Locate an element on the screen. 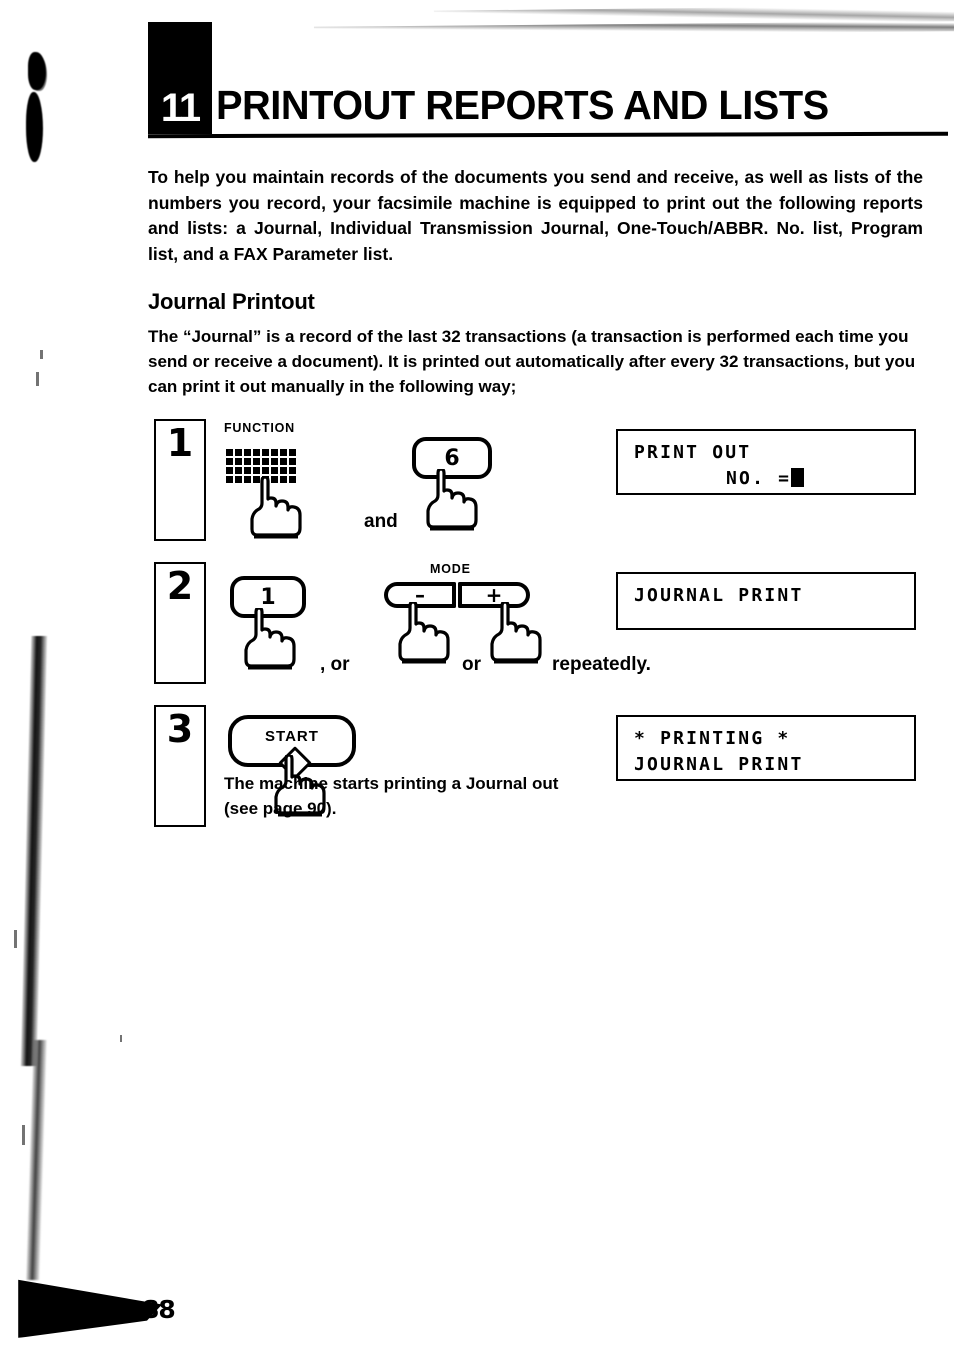 This screenshot has width=954, height=1346. lcd-cursor-block is located at coordinates (798, 477).